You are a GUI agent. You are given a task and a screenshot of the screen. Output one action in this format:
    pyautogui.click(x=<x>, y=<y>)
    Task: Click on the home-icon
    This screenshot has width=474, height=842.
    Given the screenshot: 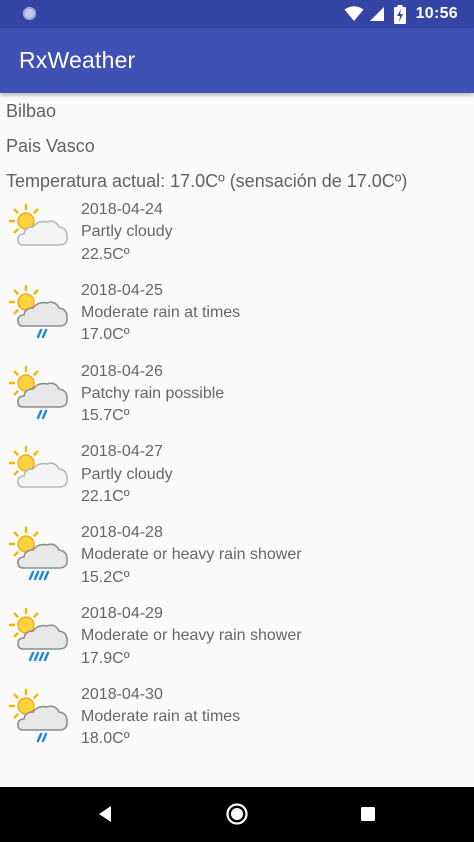 What is the action you would take?
    pyautogui.click(x=237, y=814)
    